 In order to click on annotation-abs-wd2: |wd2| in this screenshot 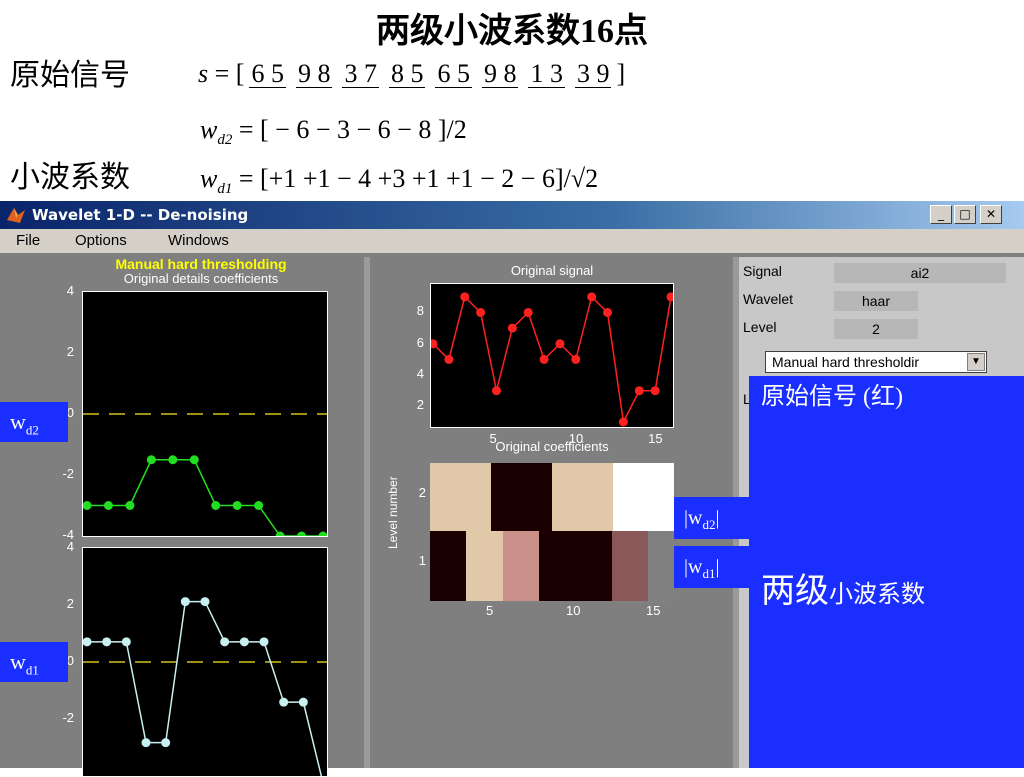, I will do `click(711, 518)`.